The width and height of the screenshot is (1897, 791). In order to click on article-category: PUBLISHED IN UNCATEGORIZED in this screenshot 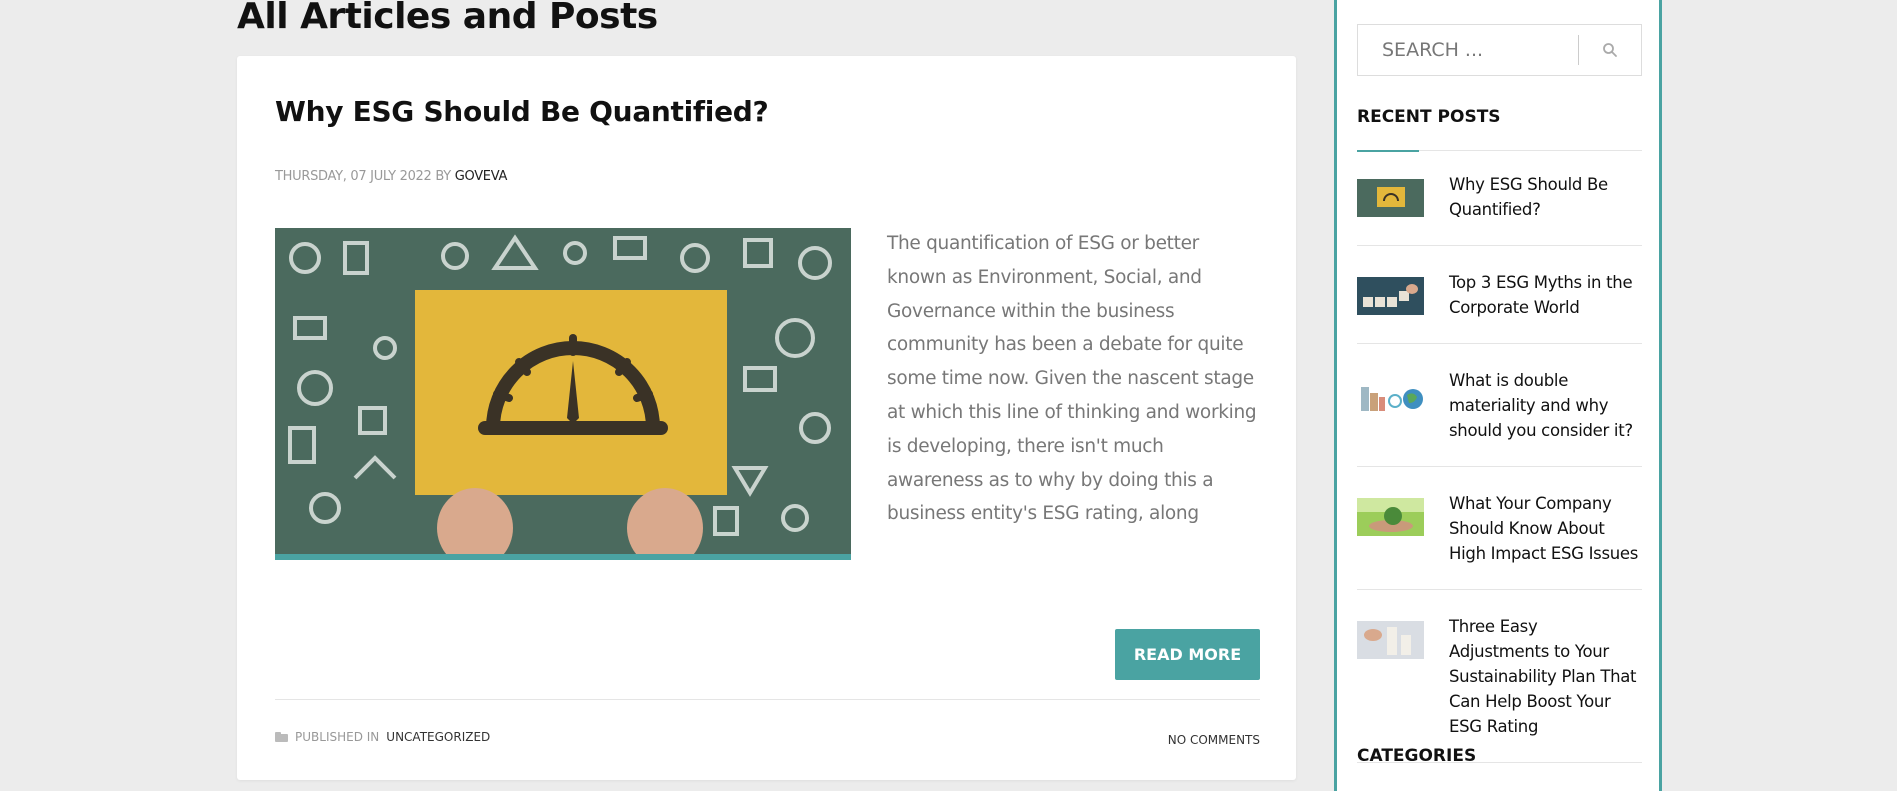, I will do `click(382, 737)`.